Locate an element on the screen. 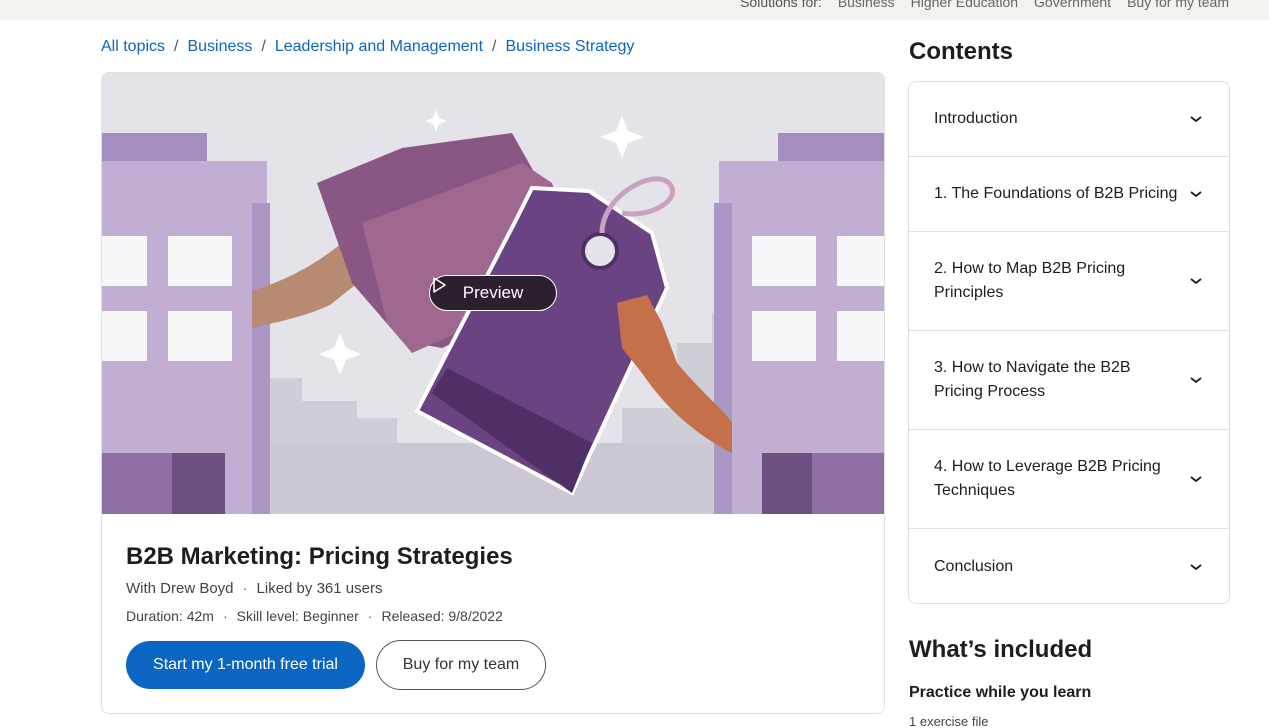  course-likes: Liked by 361 users is located at coordinates (319, 588).